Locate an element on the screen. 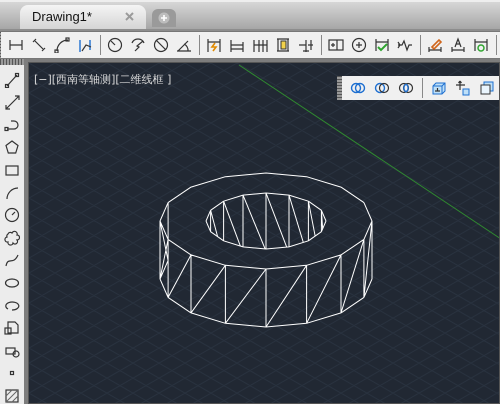  dimension-space-icon is located at coordinates (282, 44).